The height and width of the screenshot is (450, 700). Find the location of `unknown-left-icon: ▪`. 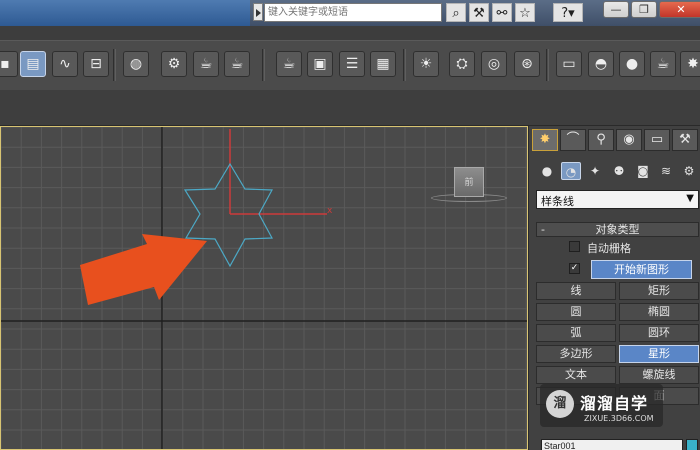

unknown-left-icon: ▪ is located at coordinates (9, 64).